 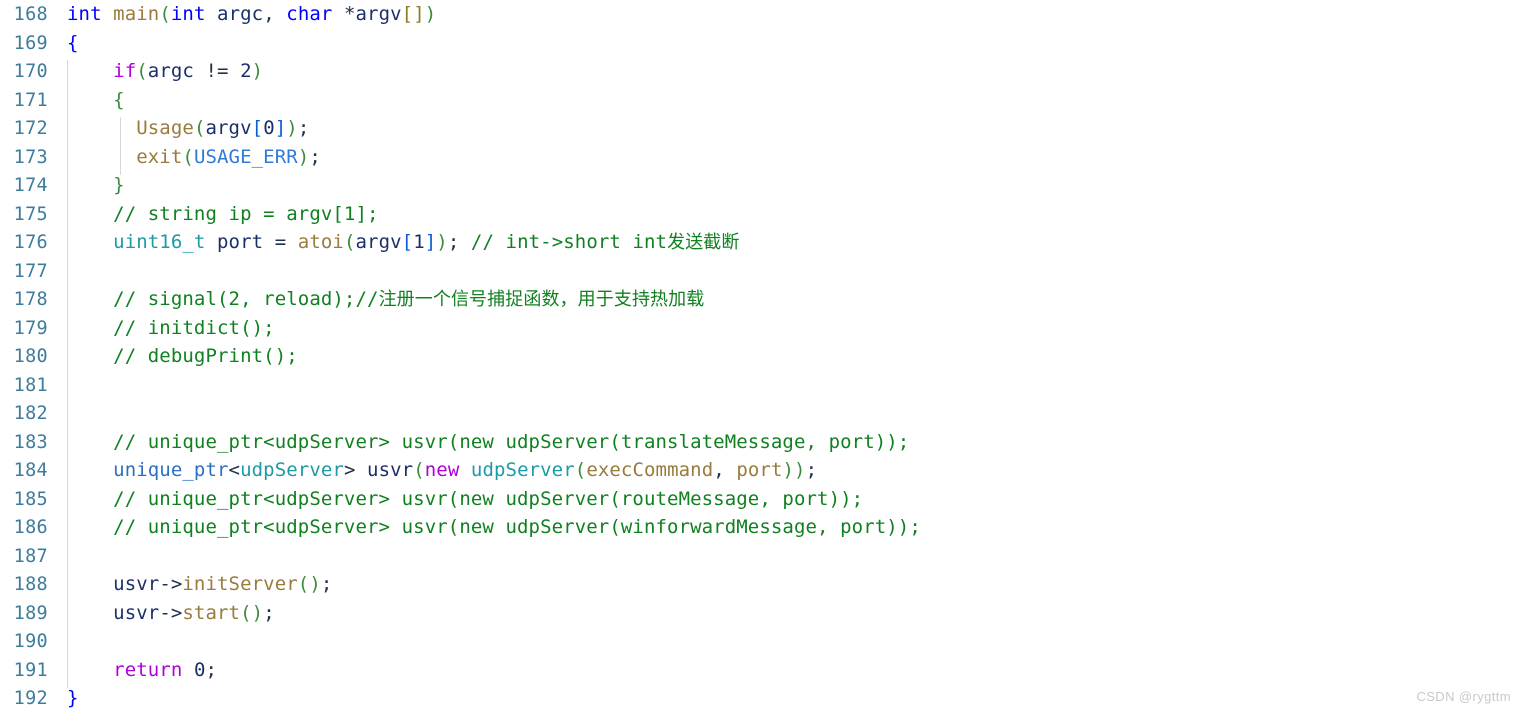 What do you see at coordinates (762, 641) in the screenshot?
I see `code-line-190: 190` at bounding box center [762, 641].